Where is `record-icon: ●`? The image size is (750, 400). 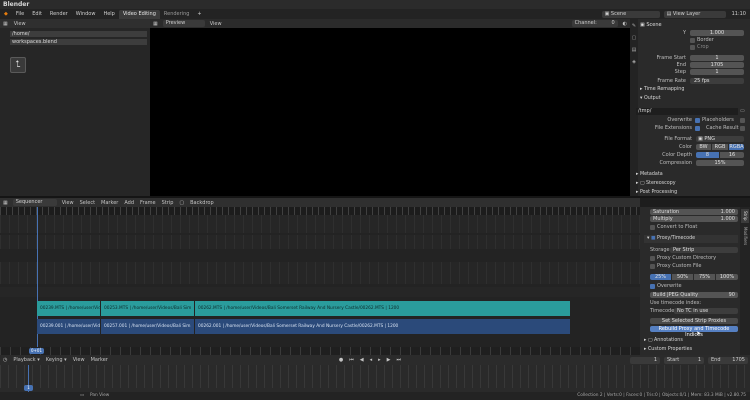
record-icon: ● is located at coordinates (341, 360).